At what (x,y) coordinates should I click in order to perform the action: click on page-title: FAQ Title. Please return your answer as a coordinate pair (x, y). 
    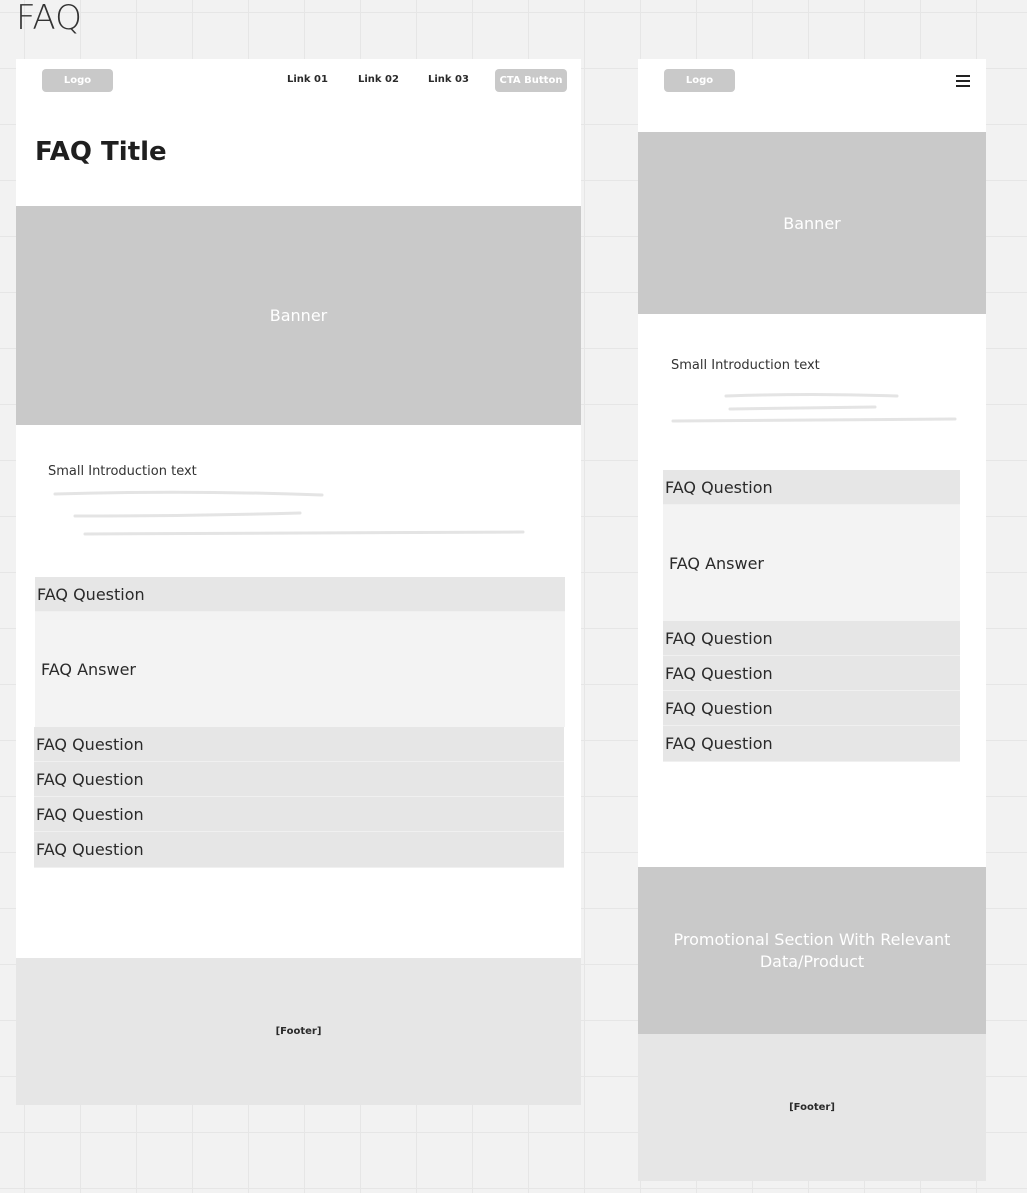
    Looking at the image, I should click on (101, 152).